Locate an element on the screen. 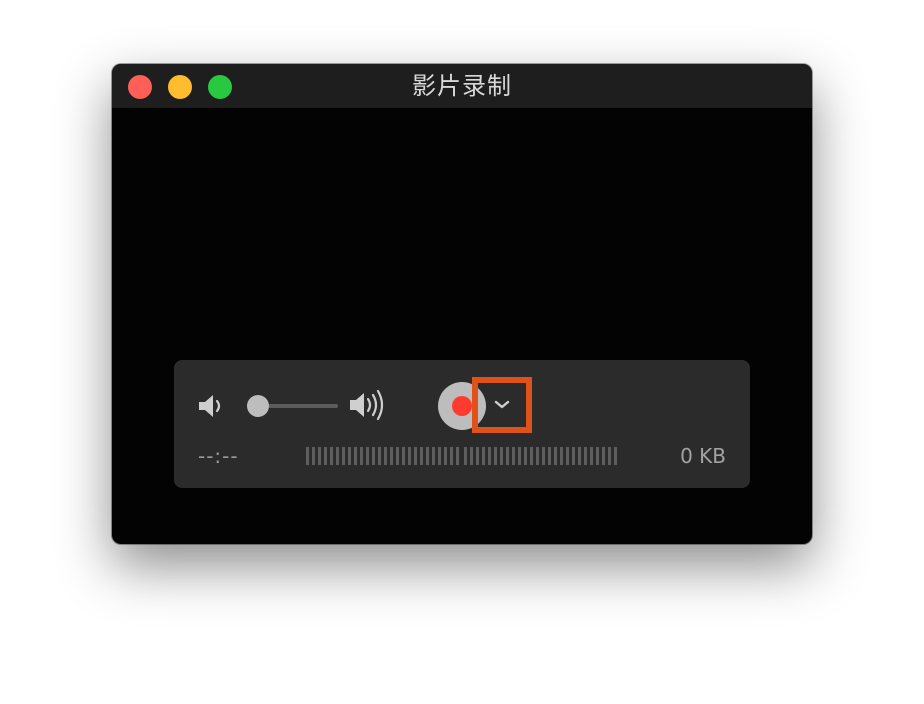  speaker-high-icon is located at coordinates (371, 405).